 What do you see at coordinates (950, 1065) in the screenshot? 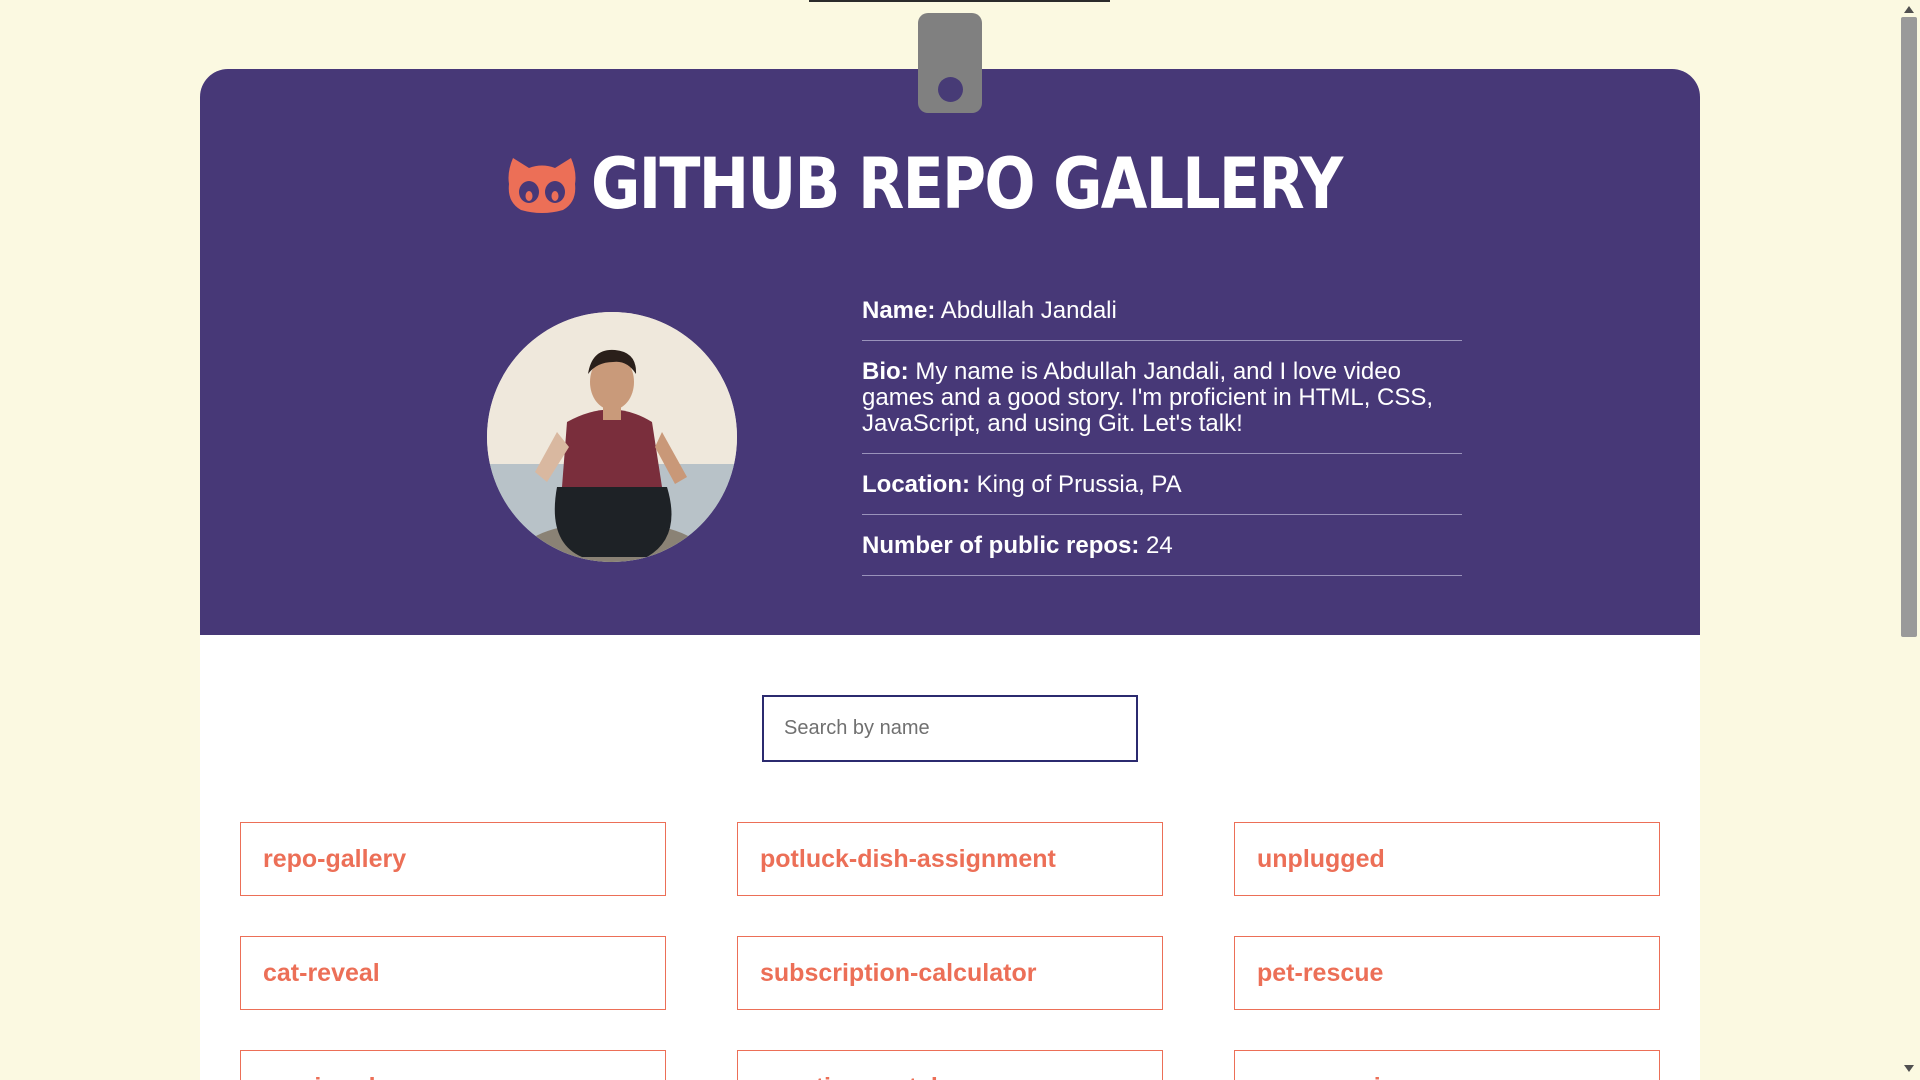
I see `repo-item: vacation-rentals` at bounding box center [950, 1065].